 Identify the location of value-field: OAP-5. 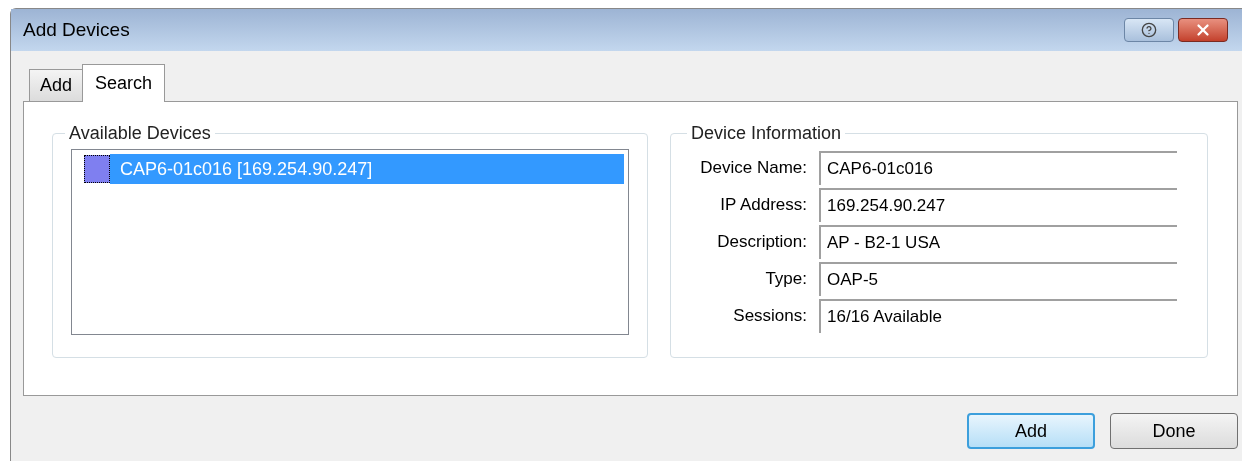
(998, 279).